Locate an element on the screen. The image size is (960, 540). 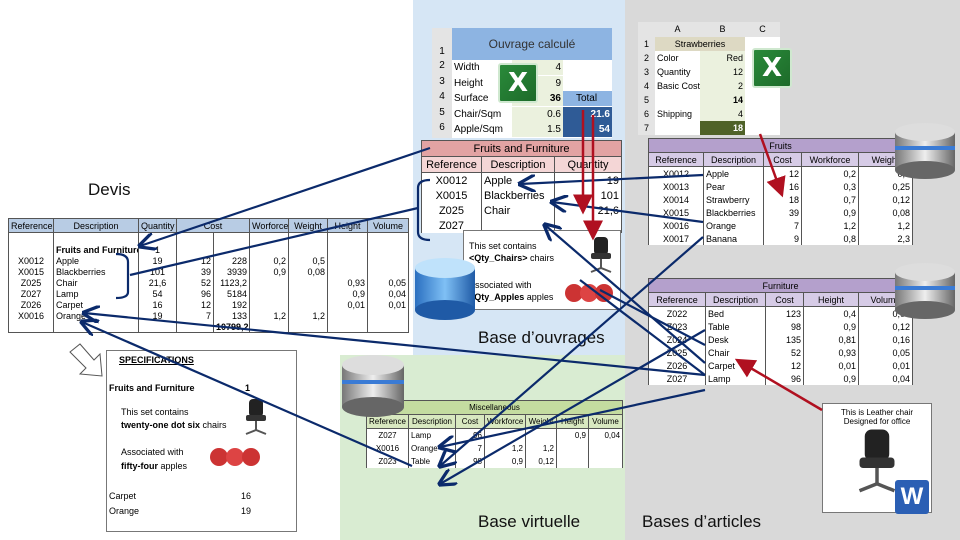
hollow-arrow is located at coordinates (86, 360).